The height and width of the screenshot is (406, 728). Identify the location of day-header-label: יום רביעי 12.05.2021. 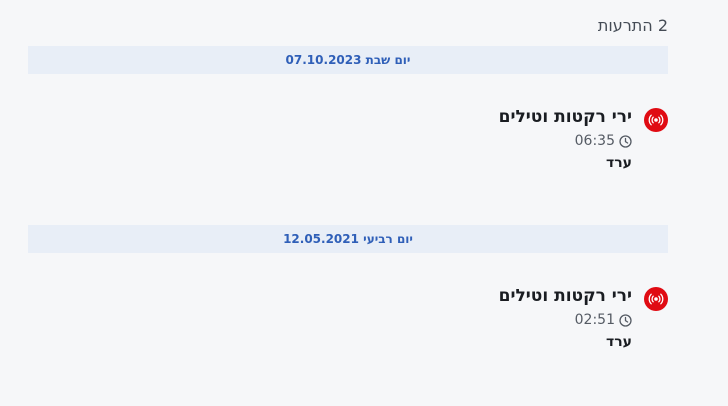
(348, 239).